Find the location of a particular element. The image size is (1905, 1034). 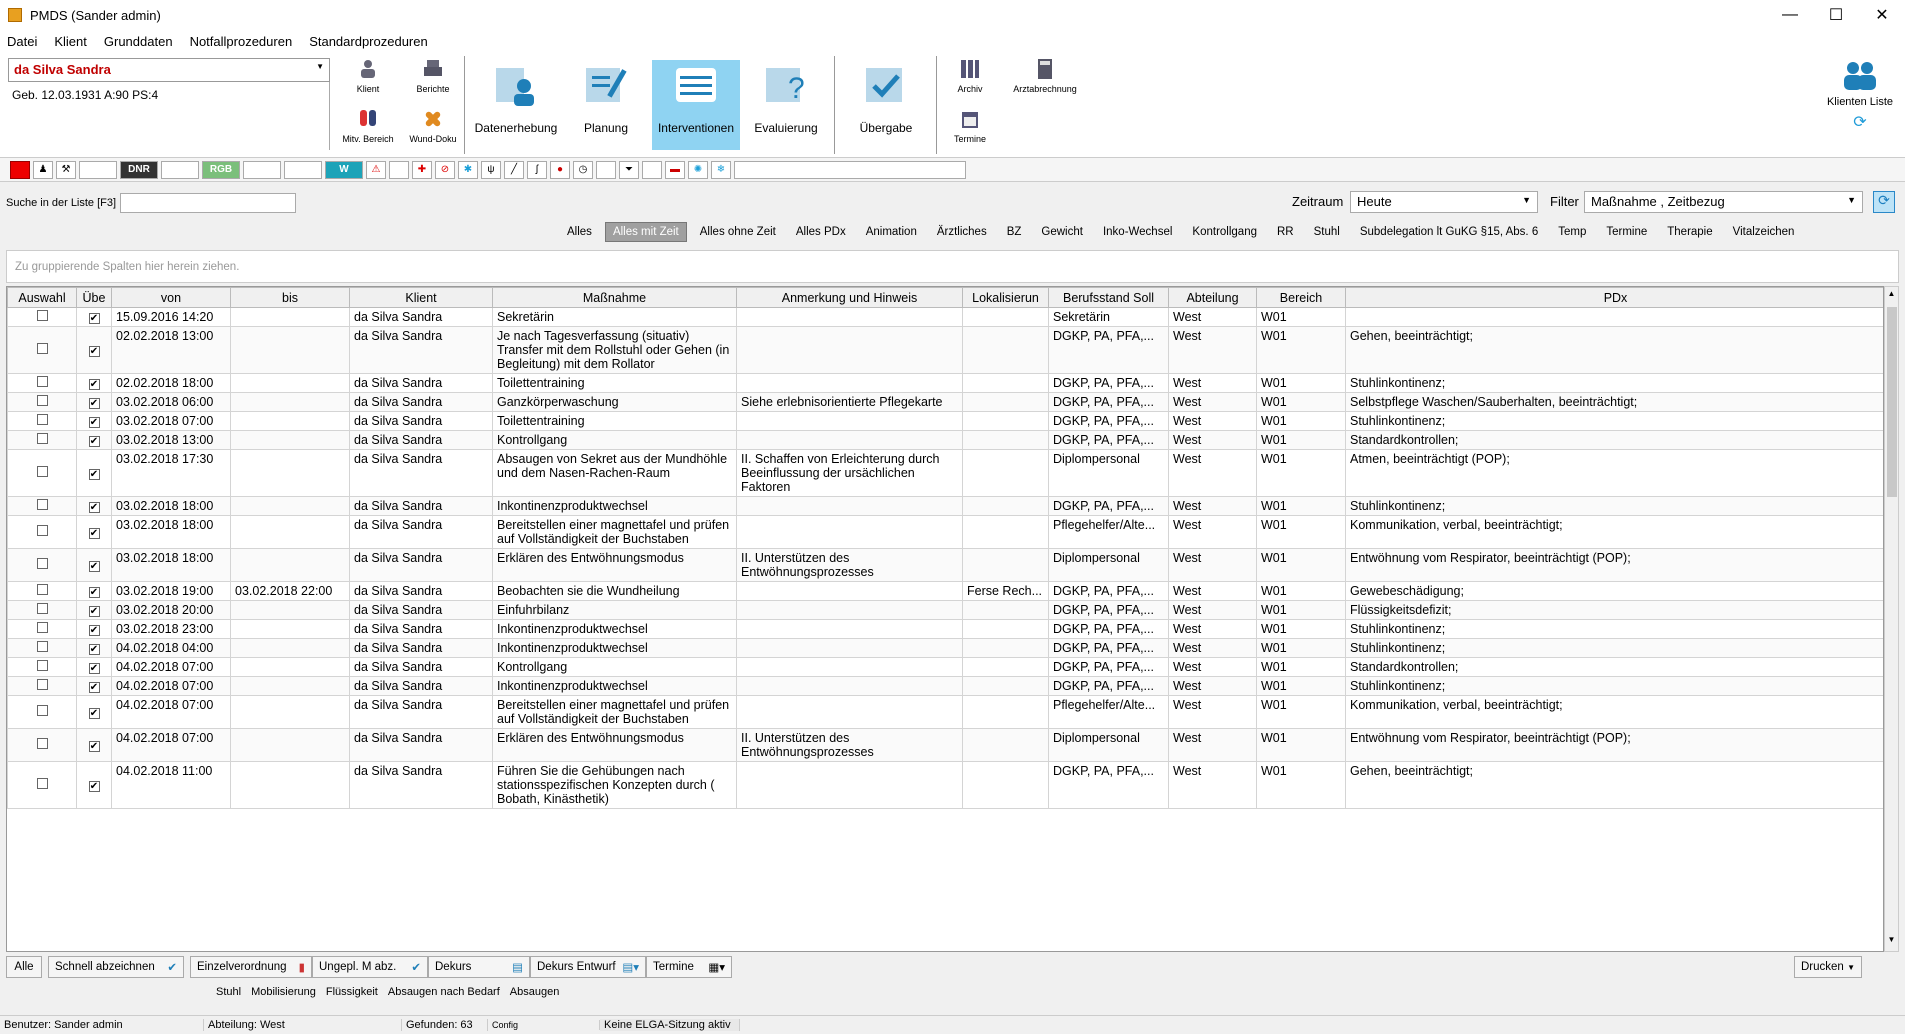

tab-subdelegation: Subdelegation lt GuKG §15, Abs. 6 is located at coordinates (1449, 232).